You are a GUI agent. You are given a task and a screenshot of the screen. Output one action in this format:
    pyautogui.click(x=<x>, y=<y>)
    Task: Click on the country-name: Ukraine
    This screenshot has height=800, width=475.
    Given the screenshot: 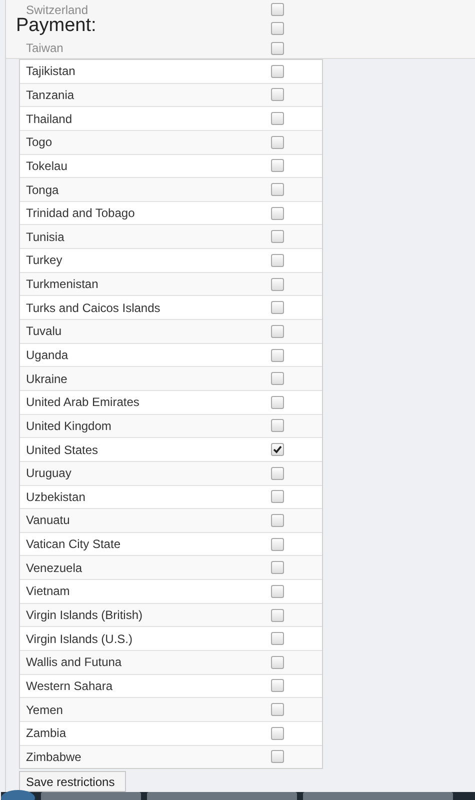 What is the action you would take?
    pyautogui.click(x=47, y=379)
    